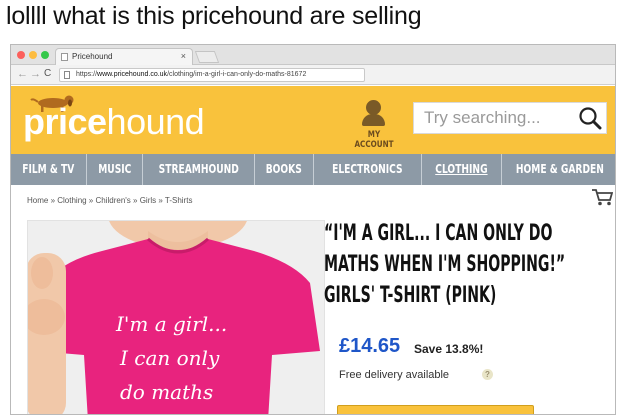 The height and width of the screenshot is (415, 625). I want to click on product-title-line-3: GIRLS' T-SHIRT (PINK), so click(410, 295).